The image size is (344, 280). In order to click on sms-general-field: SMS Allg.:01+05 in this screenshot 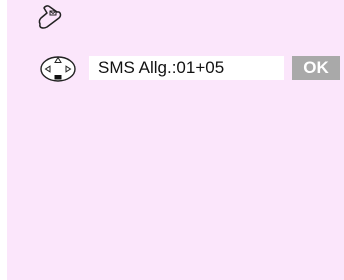, I will do `click(186, 68)`.